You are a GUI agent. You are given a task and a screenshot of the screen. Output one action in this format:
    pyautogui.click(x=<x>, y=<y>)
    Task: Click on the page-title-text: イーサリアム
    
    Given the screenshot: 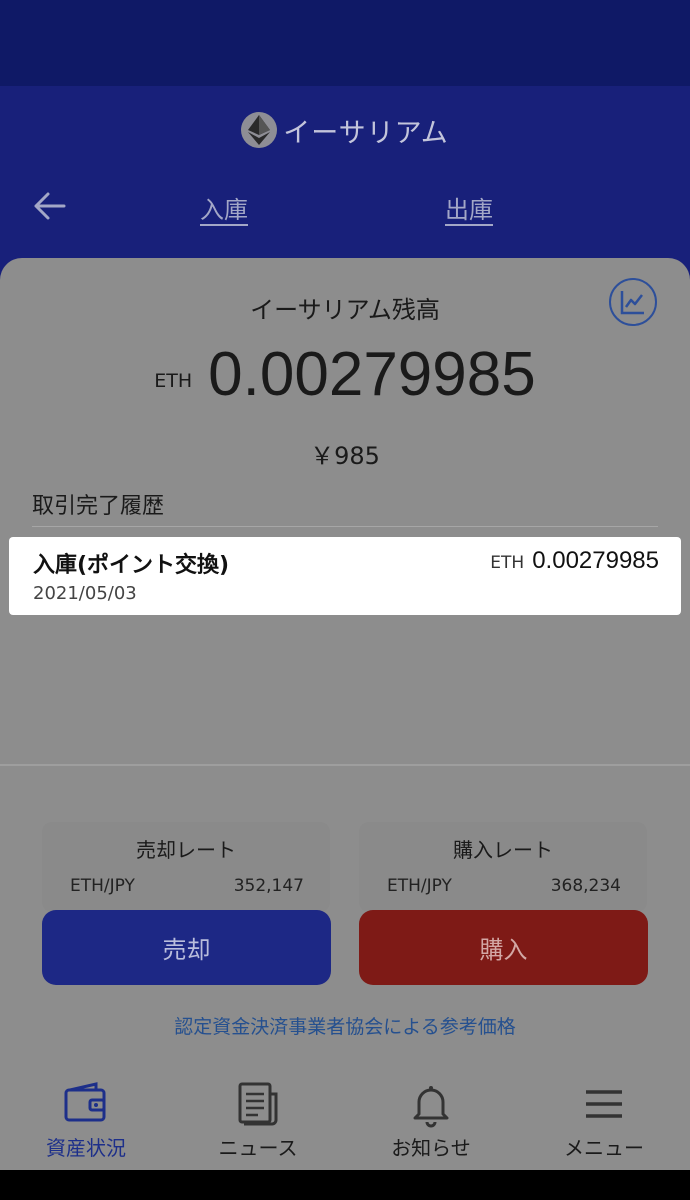 What is the action you would take?
    pyautogui.click(x=366, y=133)
    